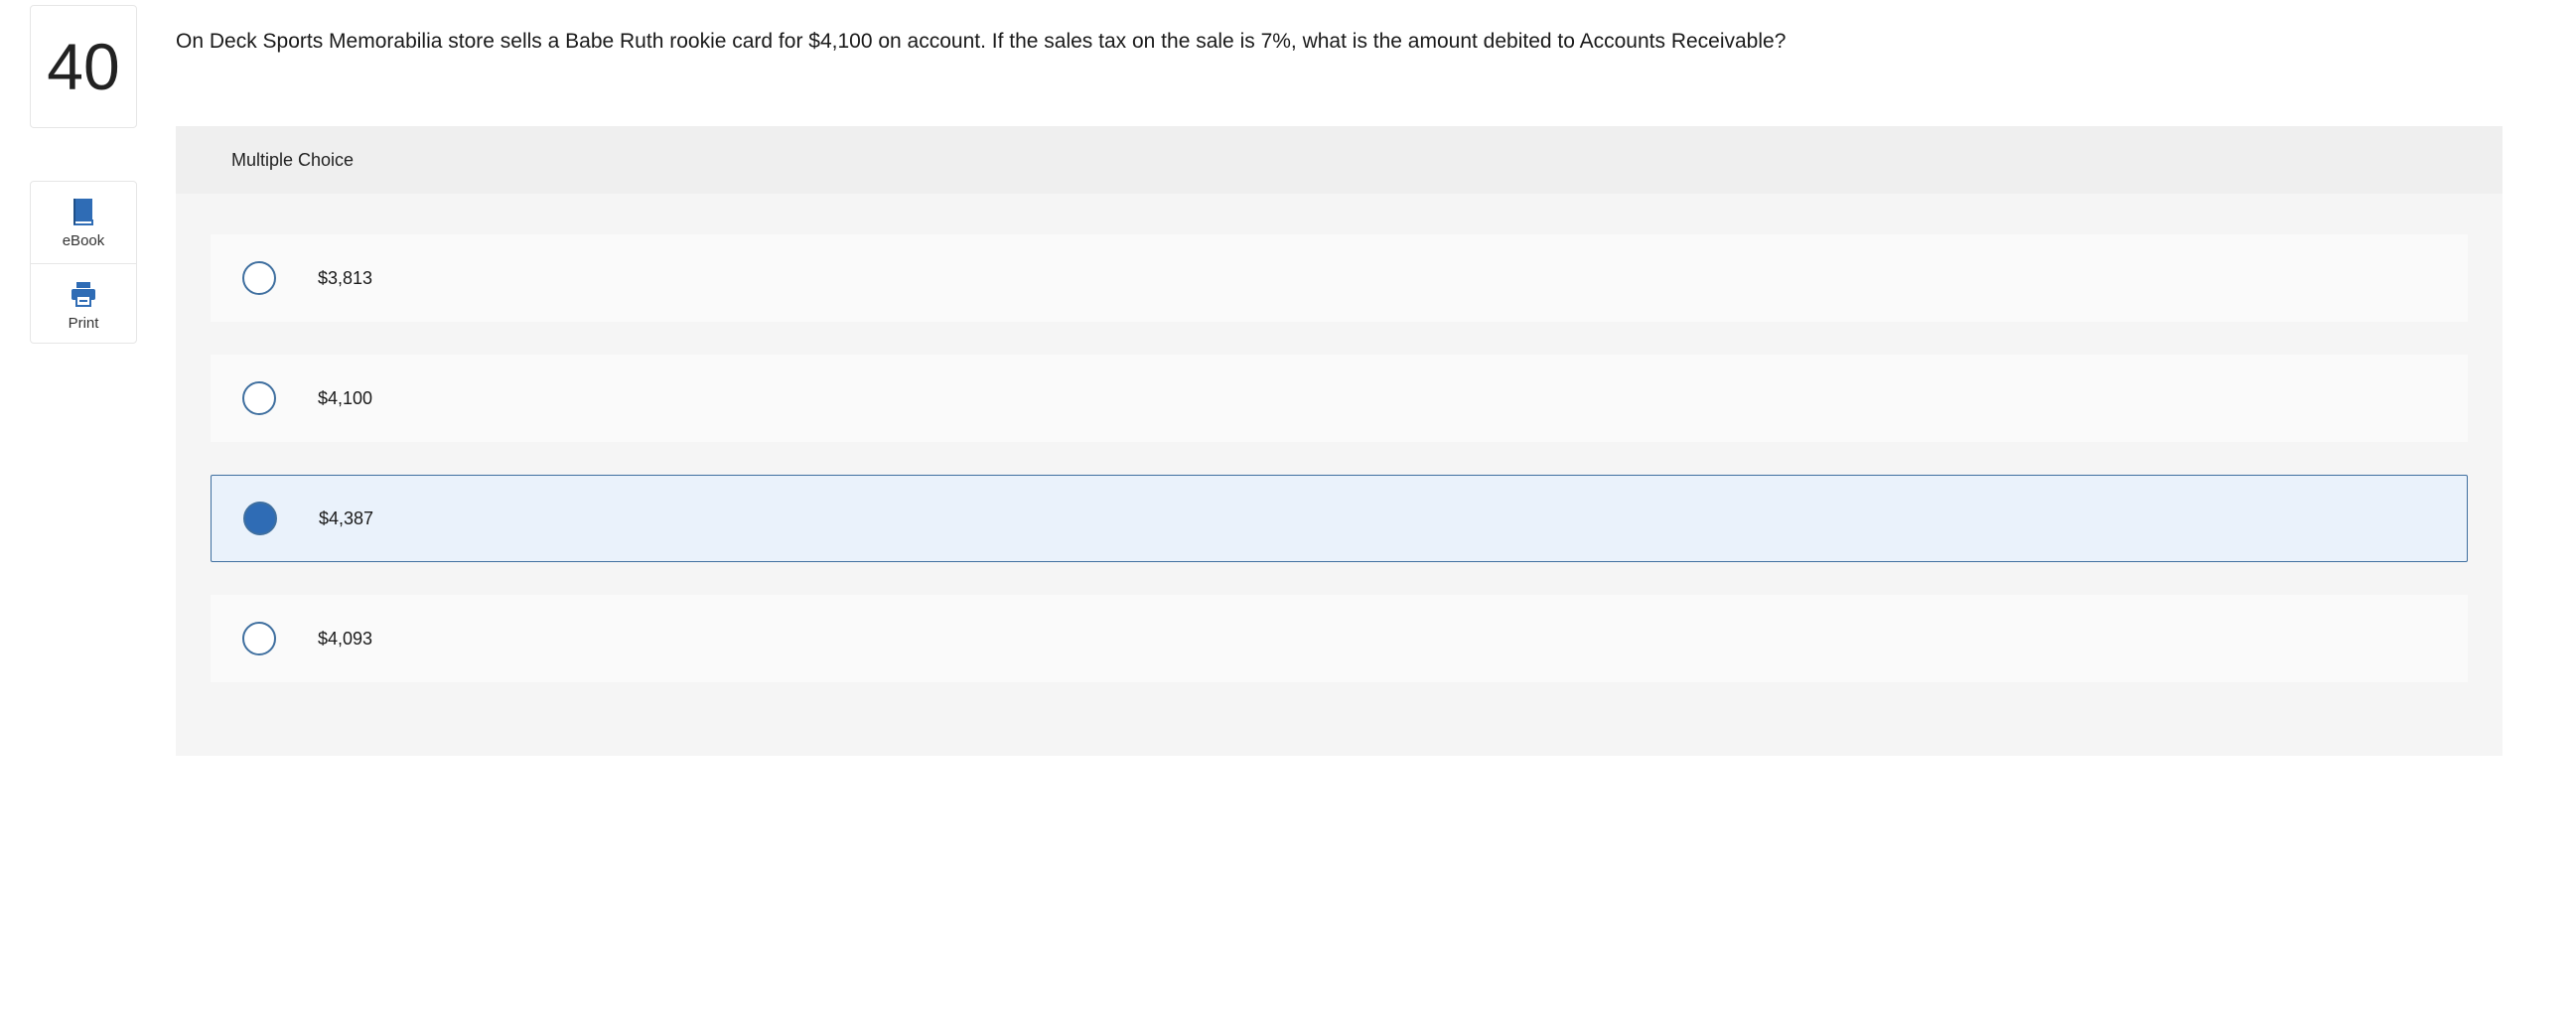 The width and height of the screenshot is (2576, 1015). Describe the element at coordinates (346, 638) in the screenshot. I see `answer-option-text: $4,093` at that location.